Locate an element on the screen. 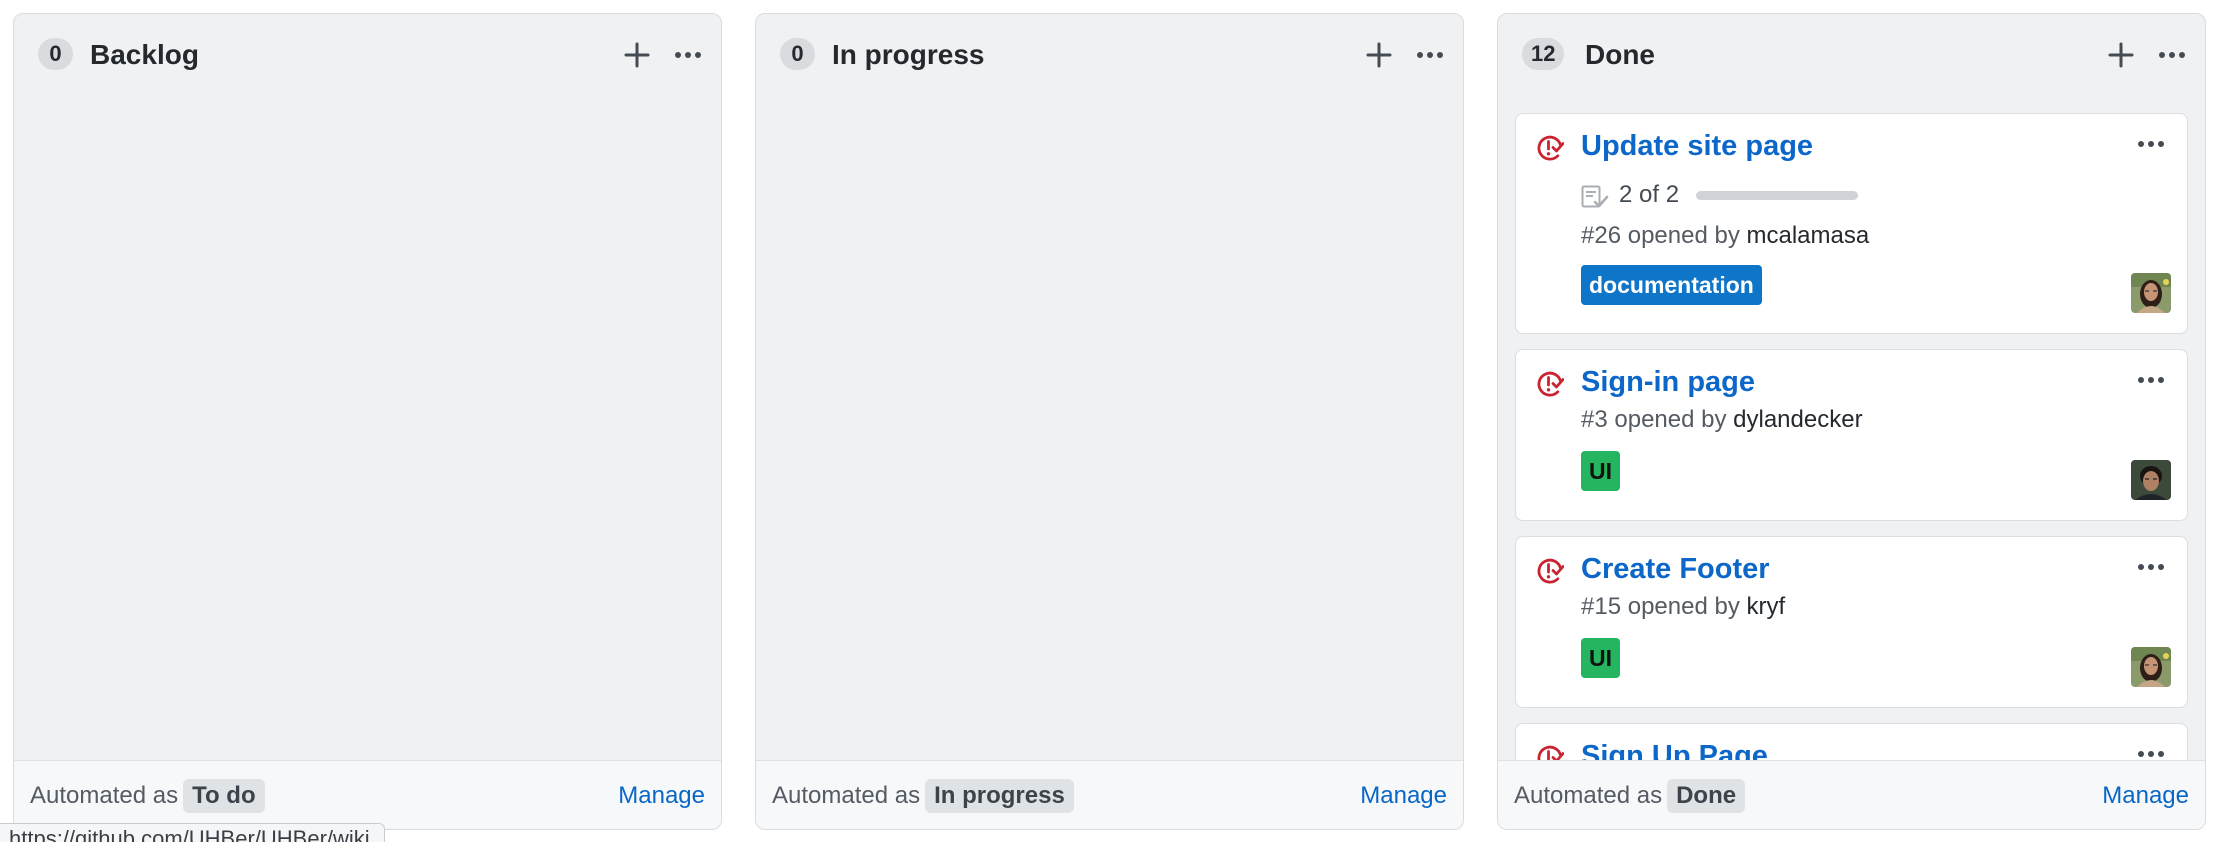  column-header: 12 Done is located at coordinates (1851, 55).